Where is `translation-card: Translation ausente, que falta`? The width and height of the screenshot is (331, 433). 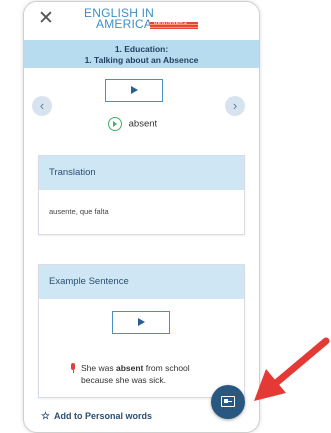
translation-card: Translation ausente, que falta is located at coordinates (141, 195).